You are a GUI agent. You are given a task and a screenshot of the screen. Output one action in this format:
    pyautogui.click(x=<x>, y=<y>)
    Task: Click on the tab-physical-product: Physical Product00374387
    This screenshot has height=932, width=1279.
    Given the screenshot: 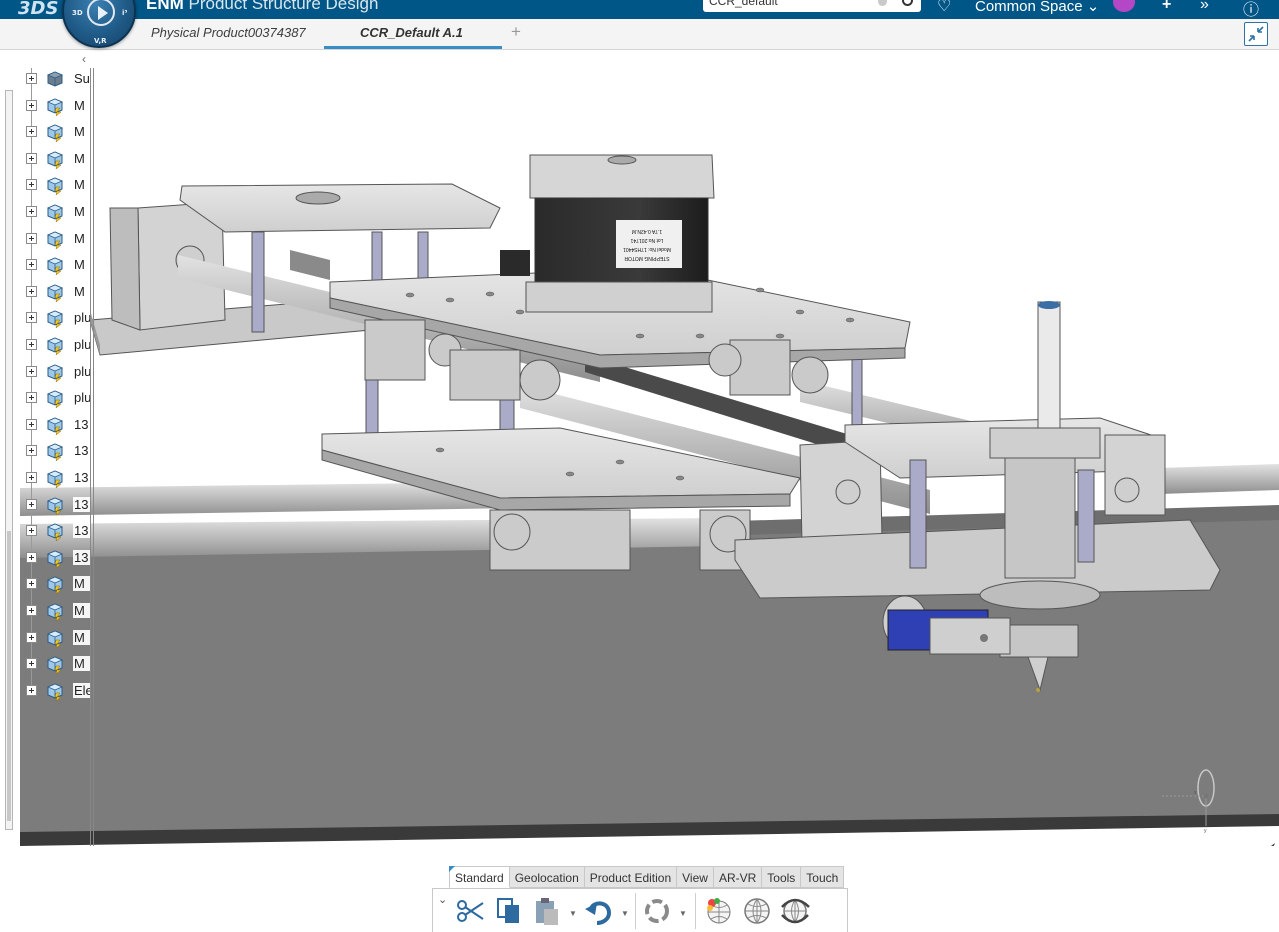 What is the action you would take?
    pyautogui.click(x=228, y=32)
    